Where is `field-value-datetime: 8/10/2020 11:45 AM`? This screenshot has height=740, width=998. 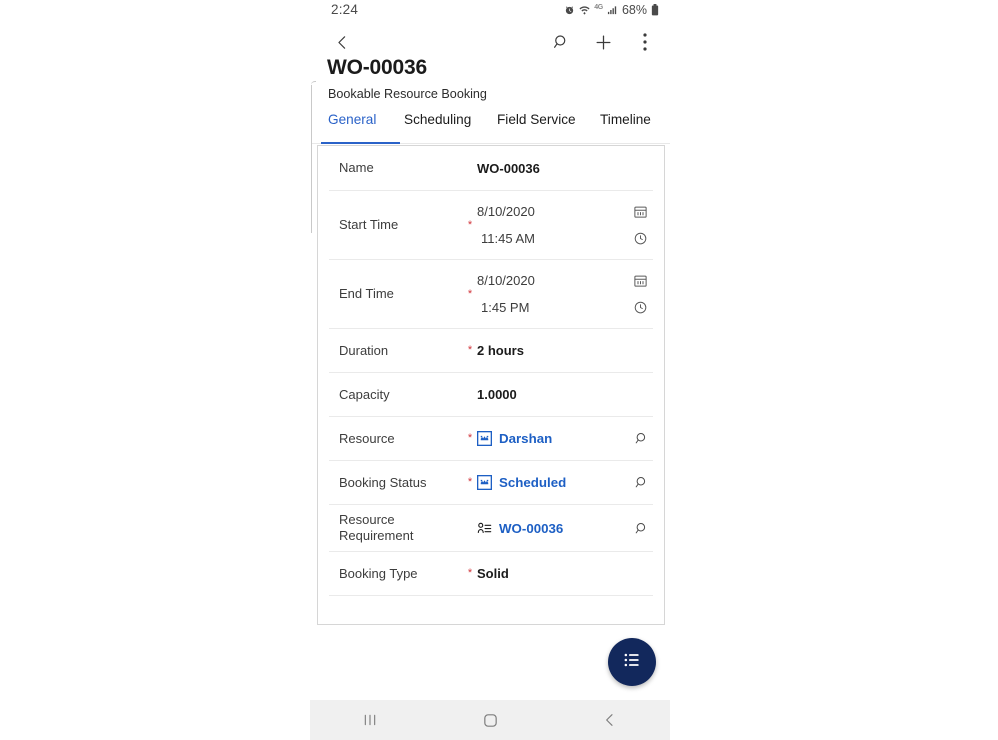
field-value-datetime: 8/10/2020 11:45 AM is located at coordinates (565, 225).